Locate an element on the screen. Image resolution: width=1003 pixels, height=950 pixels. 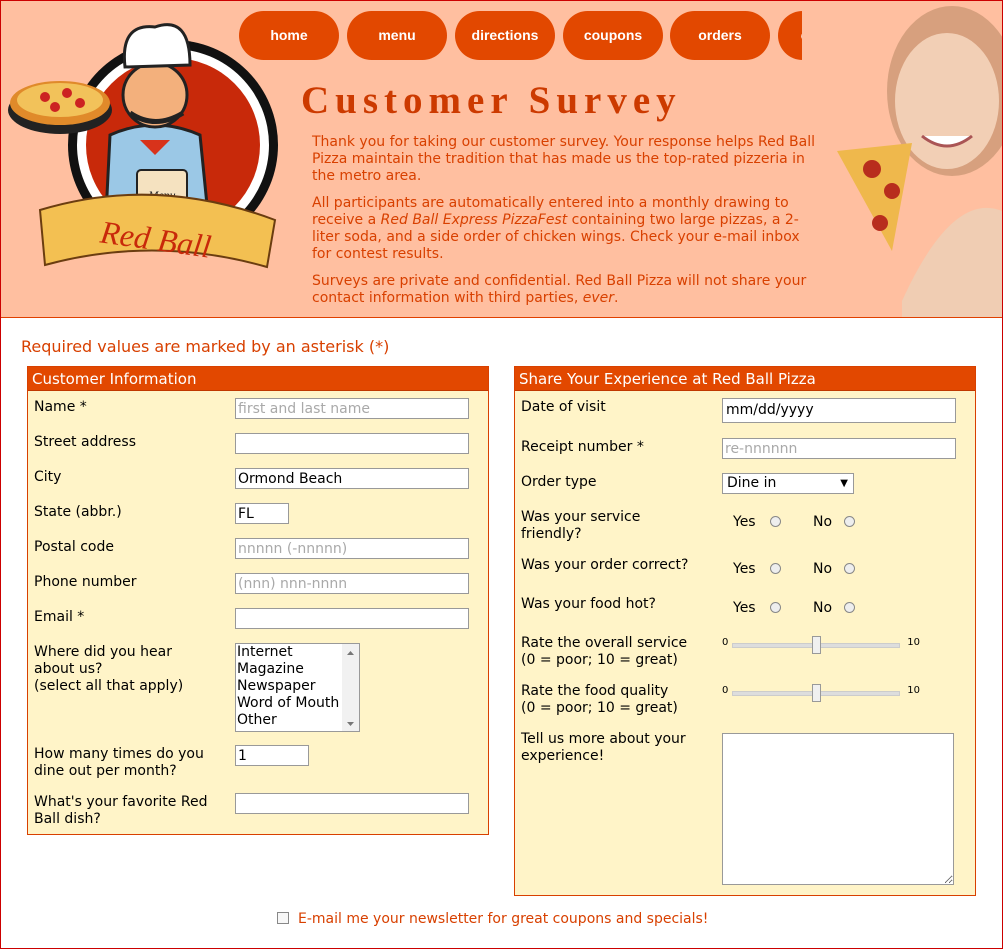
hot-no-label: No is located at coordinates (823, 608).